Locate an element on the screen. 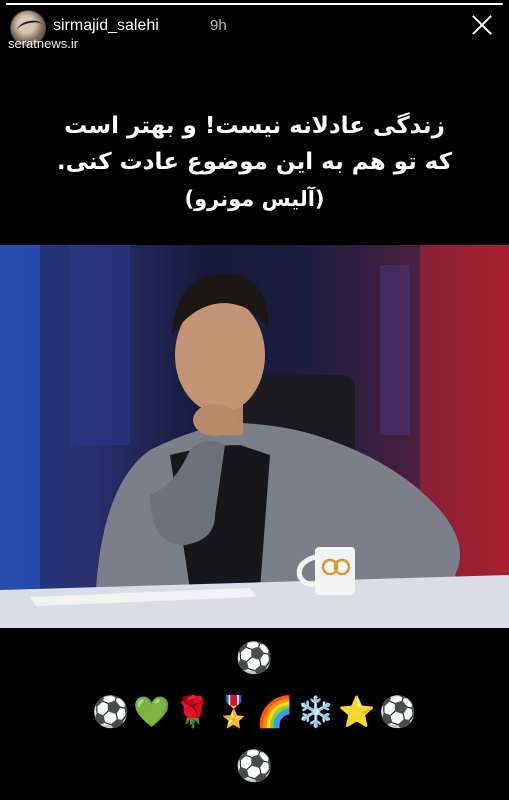 Image resolution: width=509 pixels, height=800 pixels. quote-line-1: زندگی عادلانه نیست! و بهتر است is located at coordinates (254, 126).